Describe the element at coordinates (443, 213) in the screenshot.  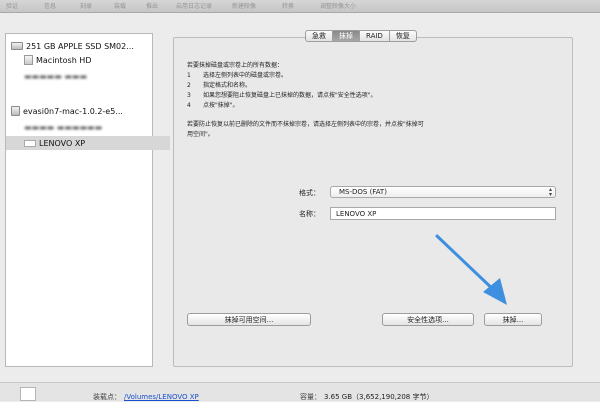
I see `name-input: LENOVO XP` at that location.